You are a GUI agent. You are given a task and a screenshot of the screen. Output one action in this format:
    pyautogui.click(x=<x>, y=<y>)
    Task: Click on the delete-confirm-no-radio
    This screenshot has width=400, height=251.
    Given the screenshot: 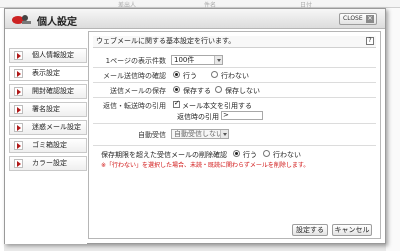 What is the action you would take?
    pyautogui.click(x=266, y=153)
    